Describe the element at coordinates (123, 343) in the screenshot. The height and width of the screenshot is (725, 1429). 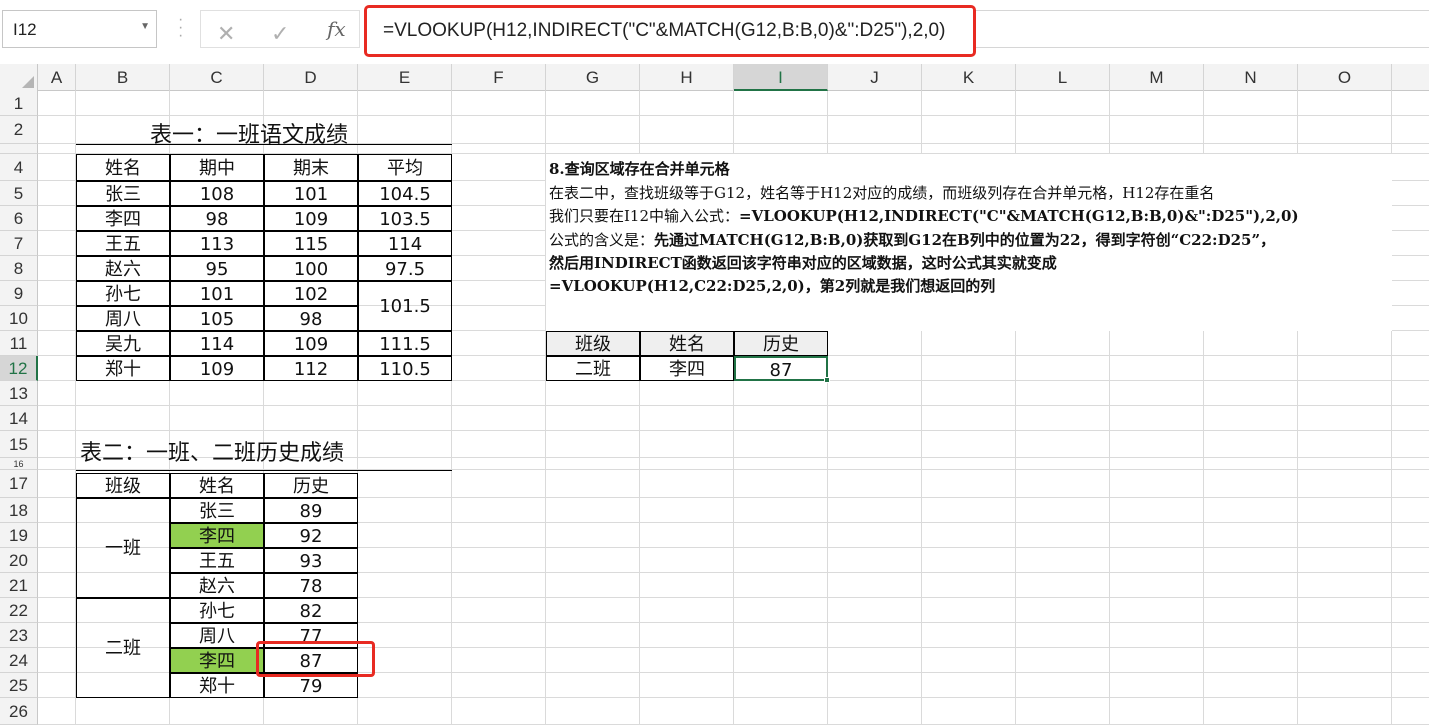
I see `table1-cell: 吴九` at that location.